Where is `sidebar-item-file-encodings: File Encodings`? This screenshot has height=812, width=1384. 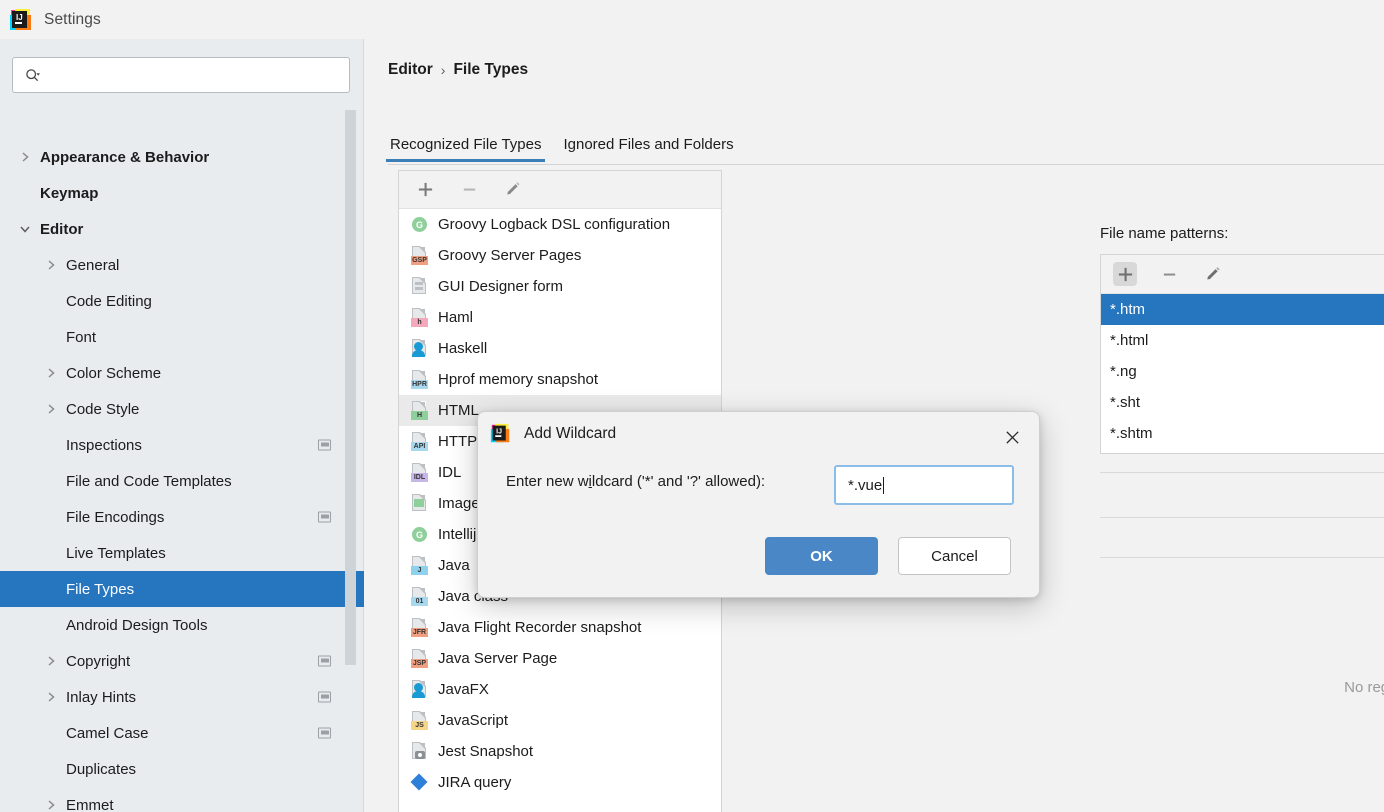 sidebar-item-file-encodings: File Encodings is located at coordinates (182, 517).